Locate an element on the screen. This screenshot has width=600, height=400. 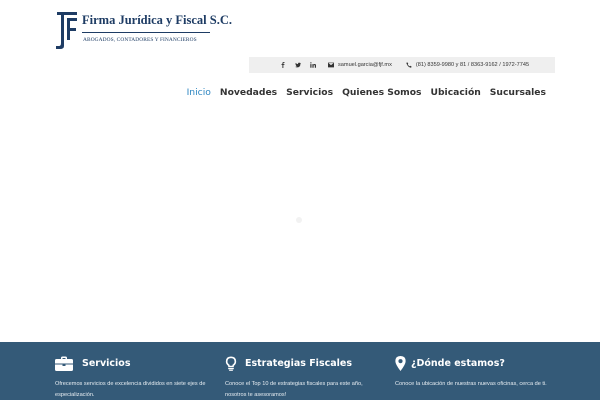
brand-tagline: ABOGADOS, CONTADORES Y FINANCIEROS is located at coordinates (140, 40).